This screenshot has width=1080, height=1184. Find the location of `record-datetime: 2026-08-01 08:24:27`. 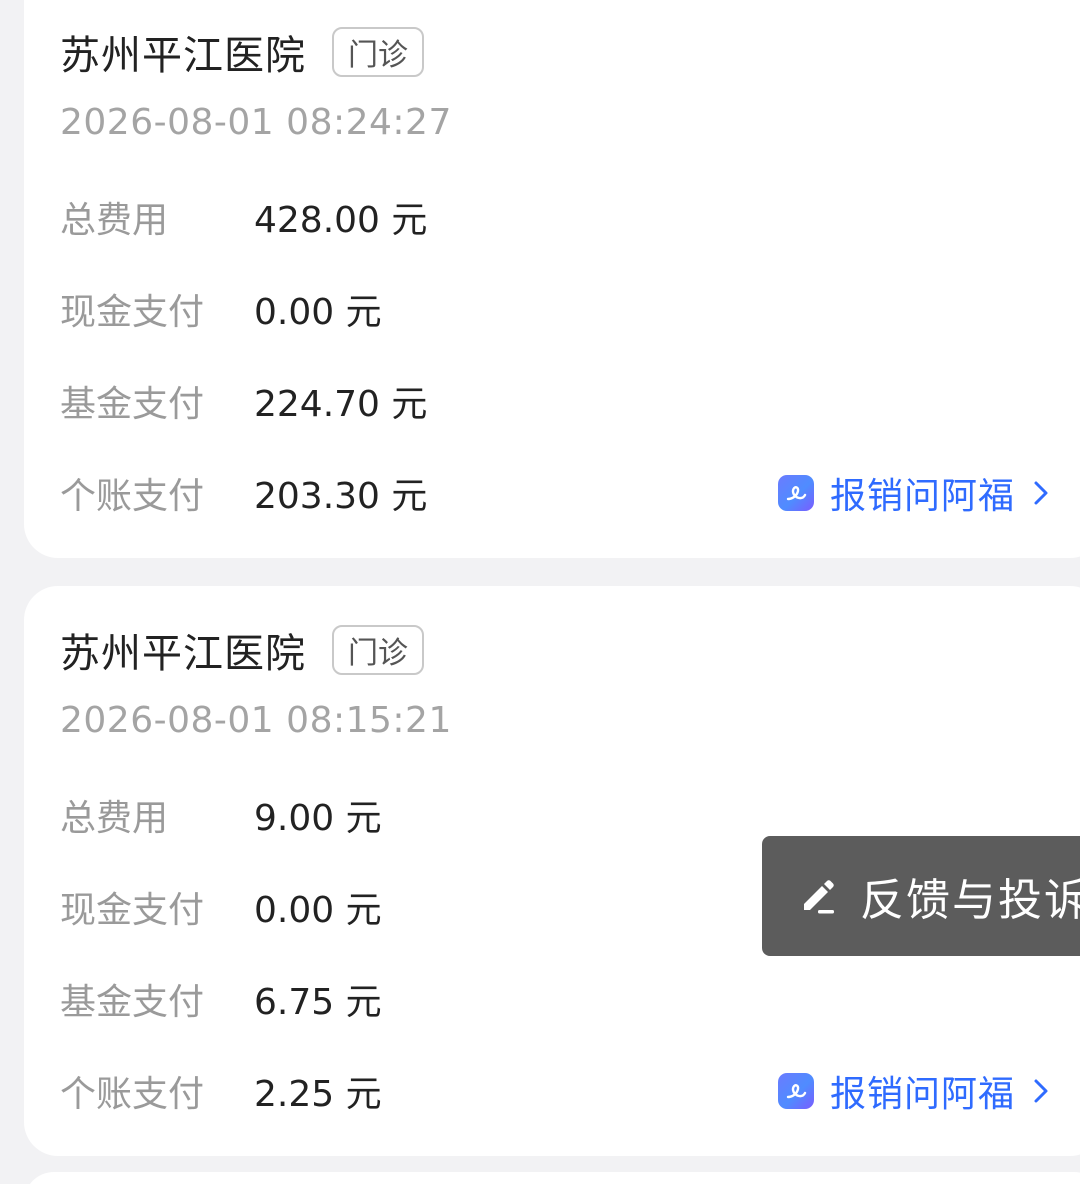

record-datetime: 2026-08-01 08:24:27 is located at coordinates (256, 122).